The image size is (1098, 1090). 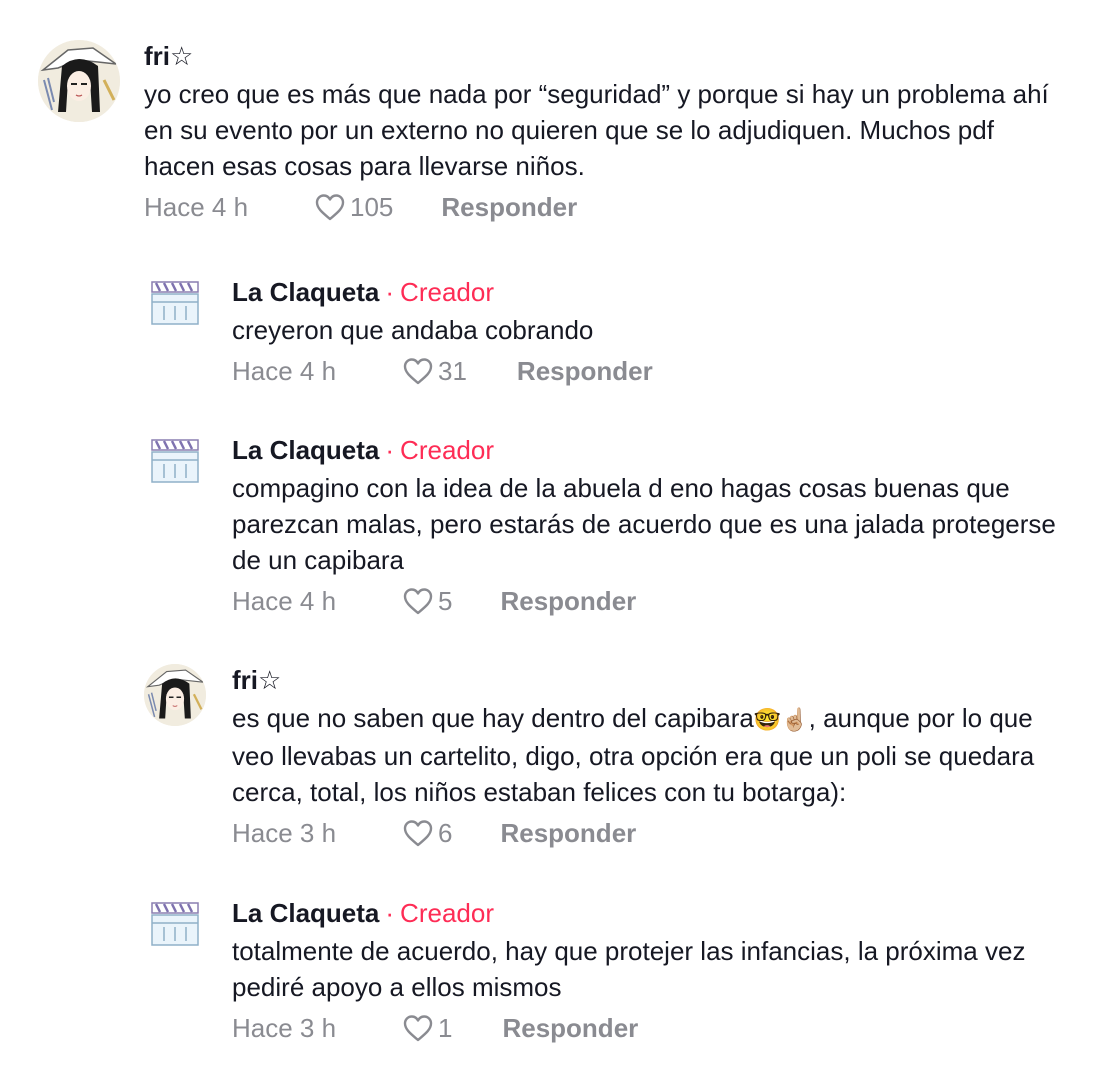 What do you see at coordinates (650, 1028) in the screenshot?
I see `comment-meta: Hace 3 h 1 Responder` at bounding box center [650, 1028].